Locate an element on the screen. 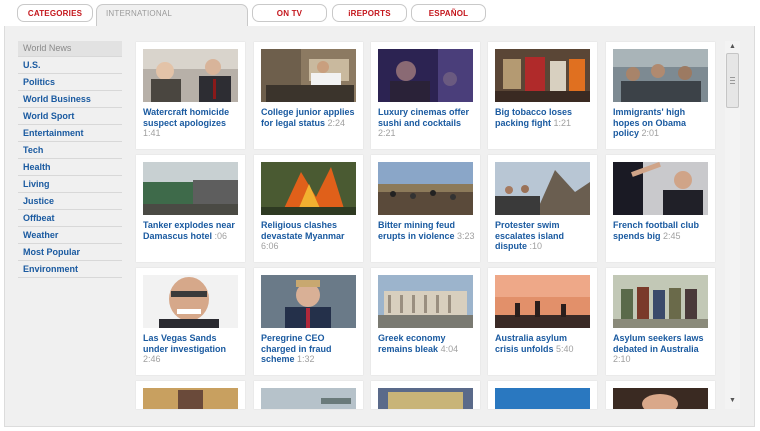 The image size is (760, 431). video-duration: 1:41 is located at coordinates (152, 133).